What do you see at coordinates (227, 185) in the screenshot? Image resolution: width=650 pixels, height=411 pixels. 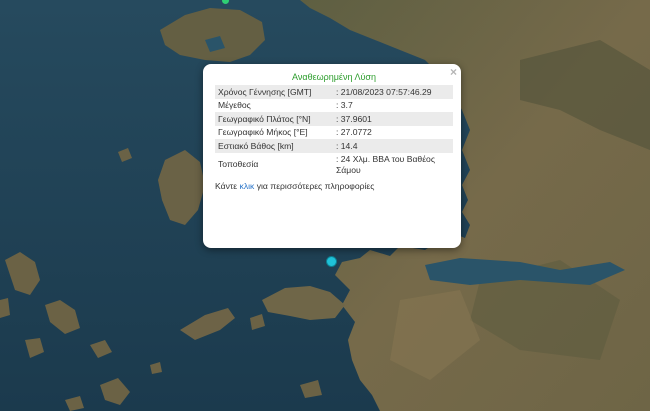 I see `footer-pre: Κάντε` at bounding box center [227, 185].